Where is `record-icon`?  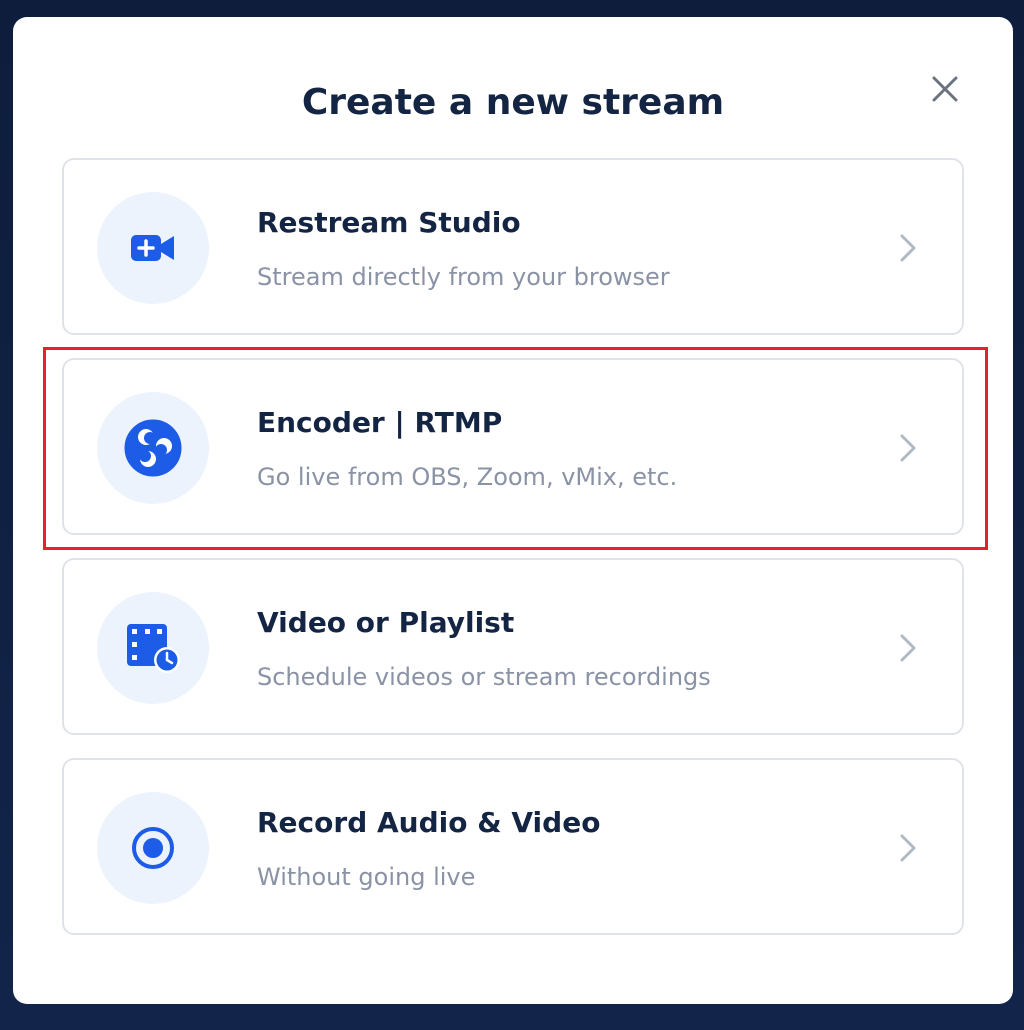
record-icon is located at coordinates (153, 848).